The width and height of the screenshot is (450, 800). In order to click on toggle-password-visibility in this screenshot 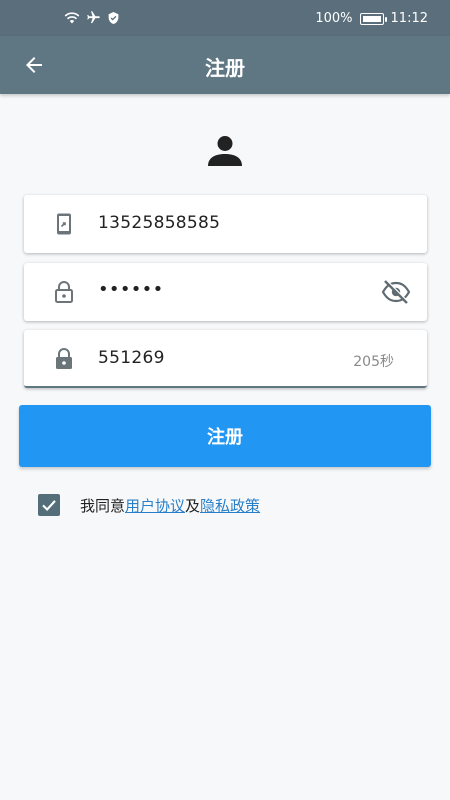, I will do `click(396, 292)`.